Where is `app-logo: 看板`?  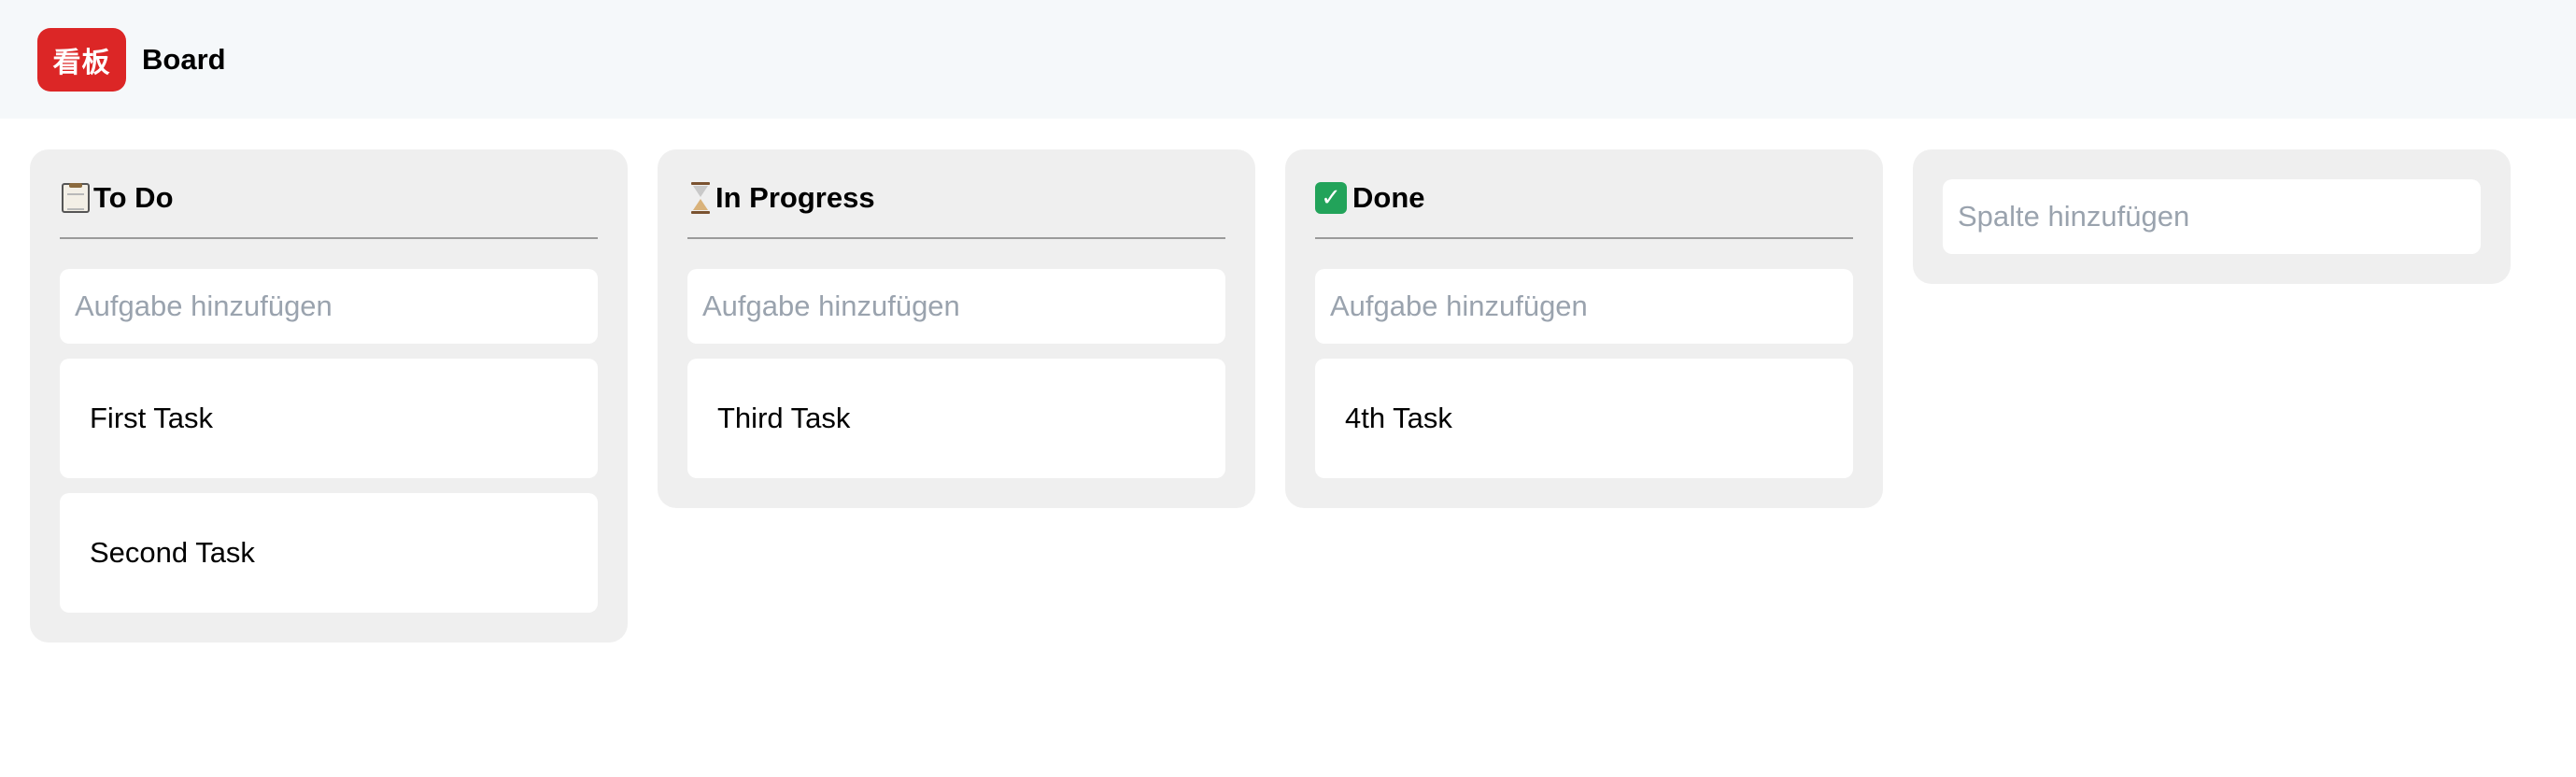 app-logo: 看板 is located at coordinates (81, 59).